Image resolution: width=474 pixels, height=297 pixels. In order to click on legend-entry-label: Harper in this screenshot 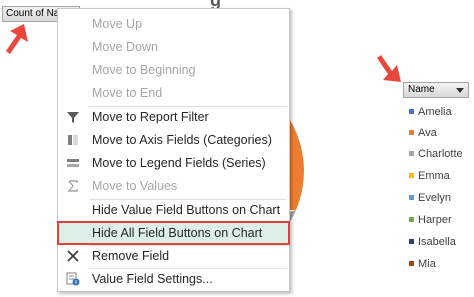, I will do `click(435, 220)`.